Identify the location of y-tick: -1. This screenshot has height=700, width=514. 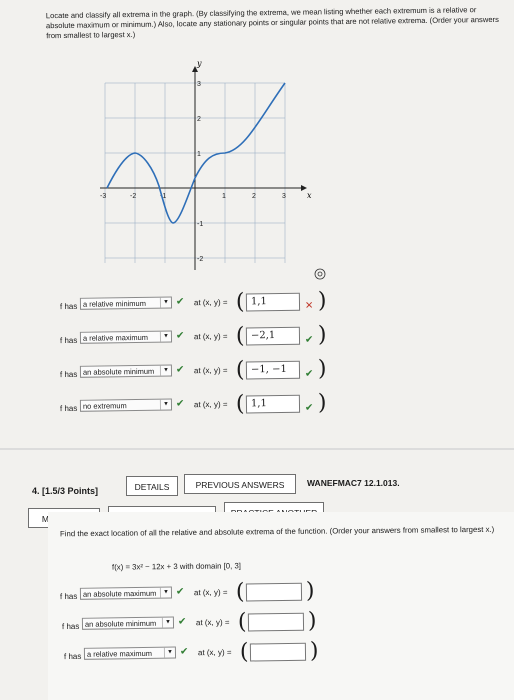
(200, 224).